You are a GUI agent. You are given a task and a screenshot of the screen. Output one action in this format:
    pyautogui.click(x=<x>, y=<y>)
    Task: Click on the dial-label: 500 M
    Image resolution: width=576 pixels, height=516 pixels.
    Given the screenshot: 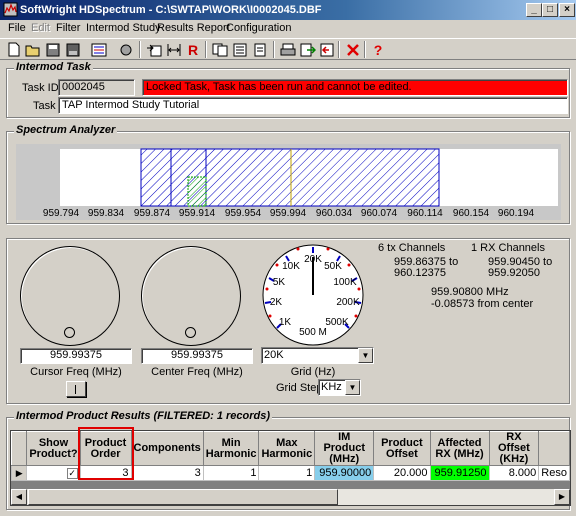 What is the action you would take?
    pyautogui.click(x=313, y=332)
    